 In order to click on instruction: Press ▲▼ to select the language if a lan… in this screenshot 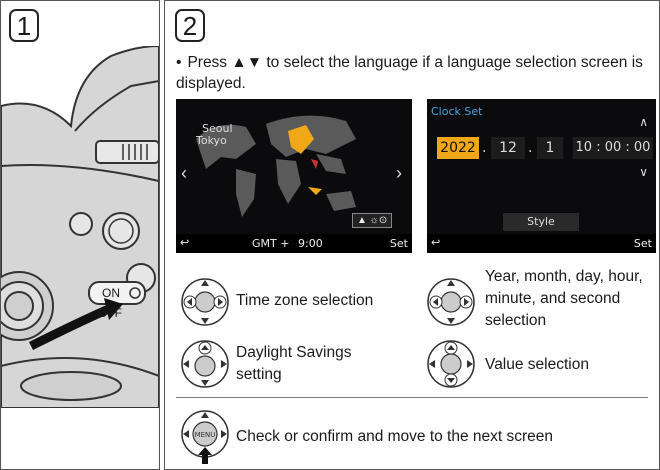, I will do `click(409, 73)`.